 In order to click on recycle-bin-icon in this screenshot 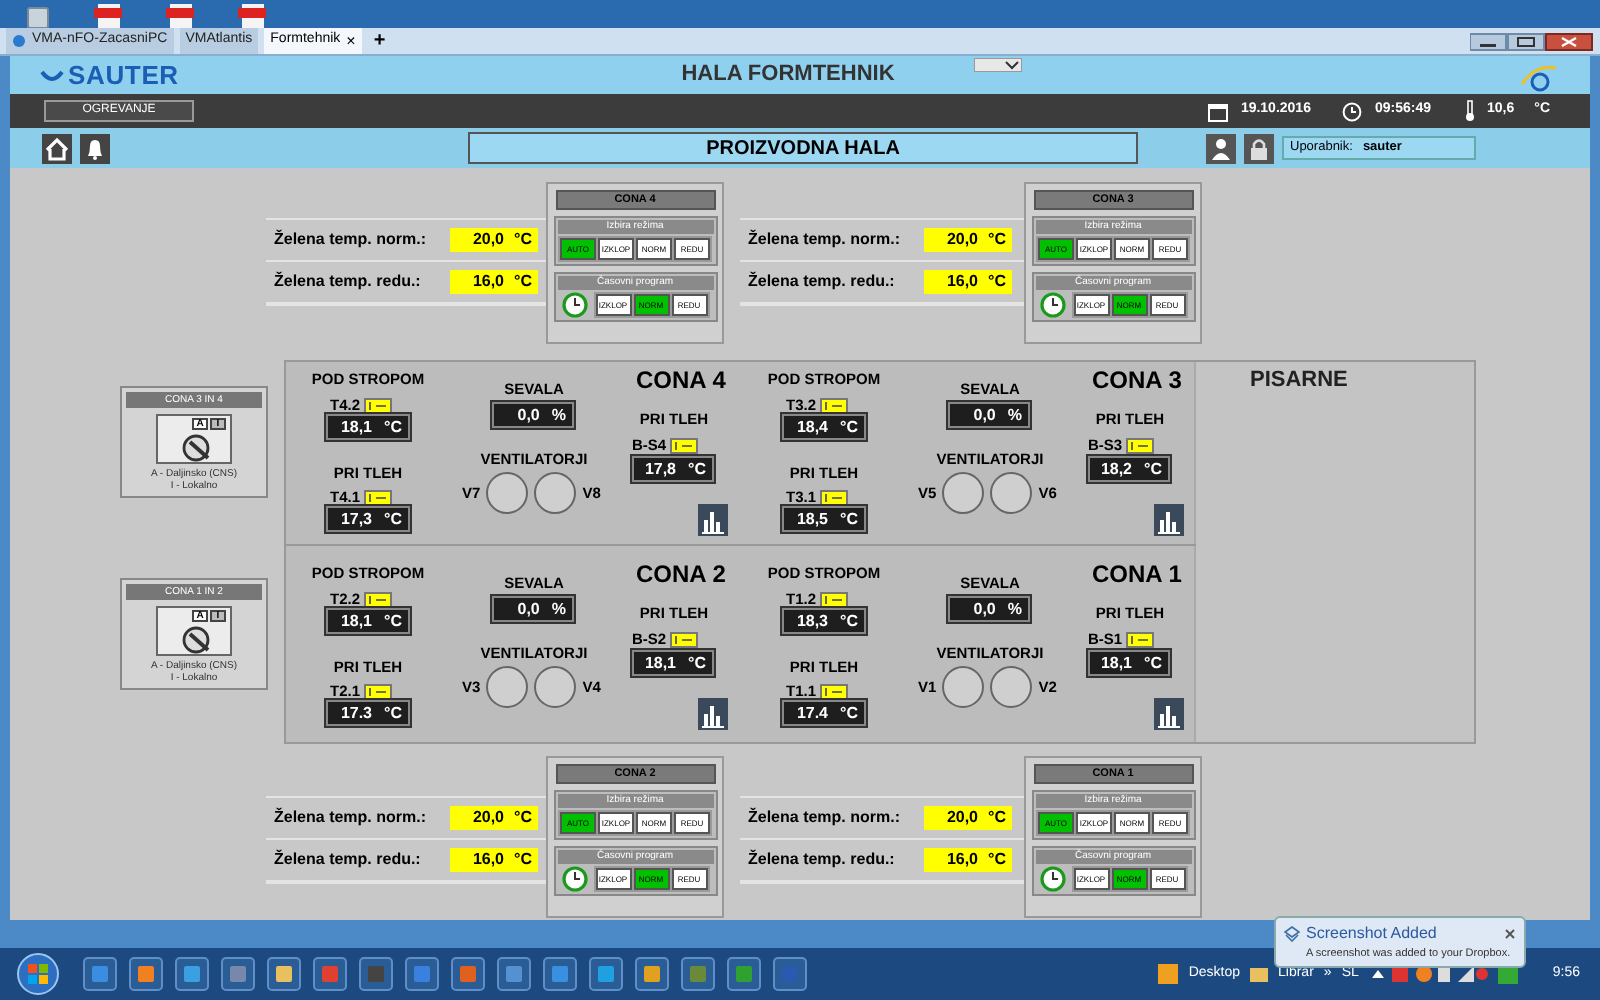, I will do `click(38, 16)`.